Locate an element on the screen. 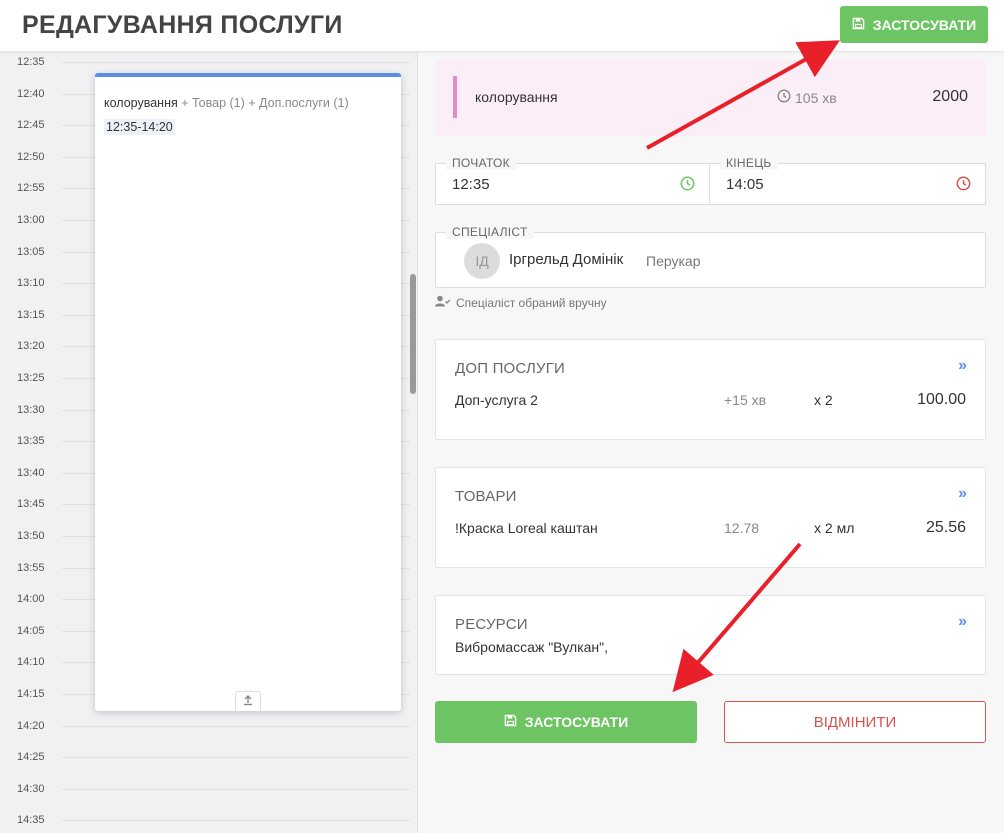 The width and height of the screenshot is (1004, 833). time-slot: 14:25 is located at coordinates (205, 767).